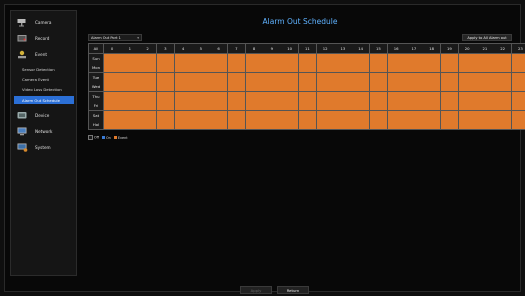  Describe the element at coordinates (96, 58) in the screenshot. I see `day-header: Sun` at that location.